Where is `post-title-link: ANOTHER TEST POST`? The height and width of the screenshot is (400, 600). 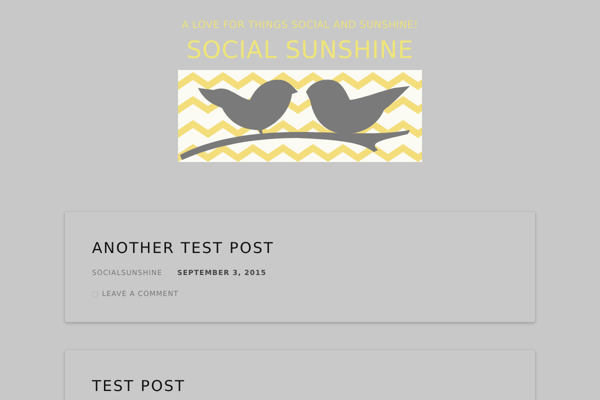
post-title-link: ANOTHER TEST POST is located at coordinates (183, 248).